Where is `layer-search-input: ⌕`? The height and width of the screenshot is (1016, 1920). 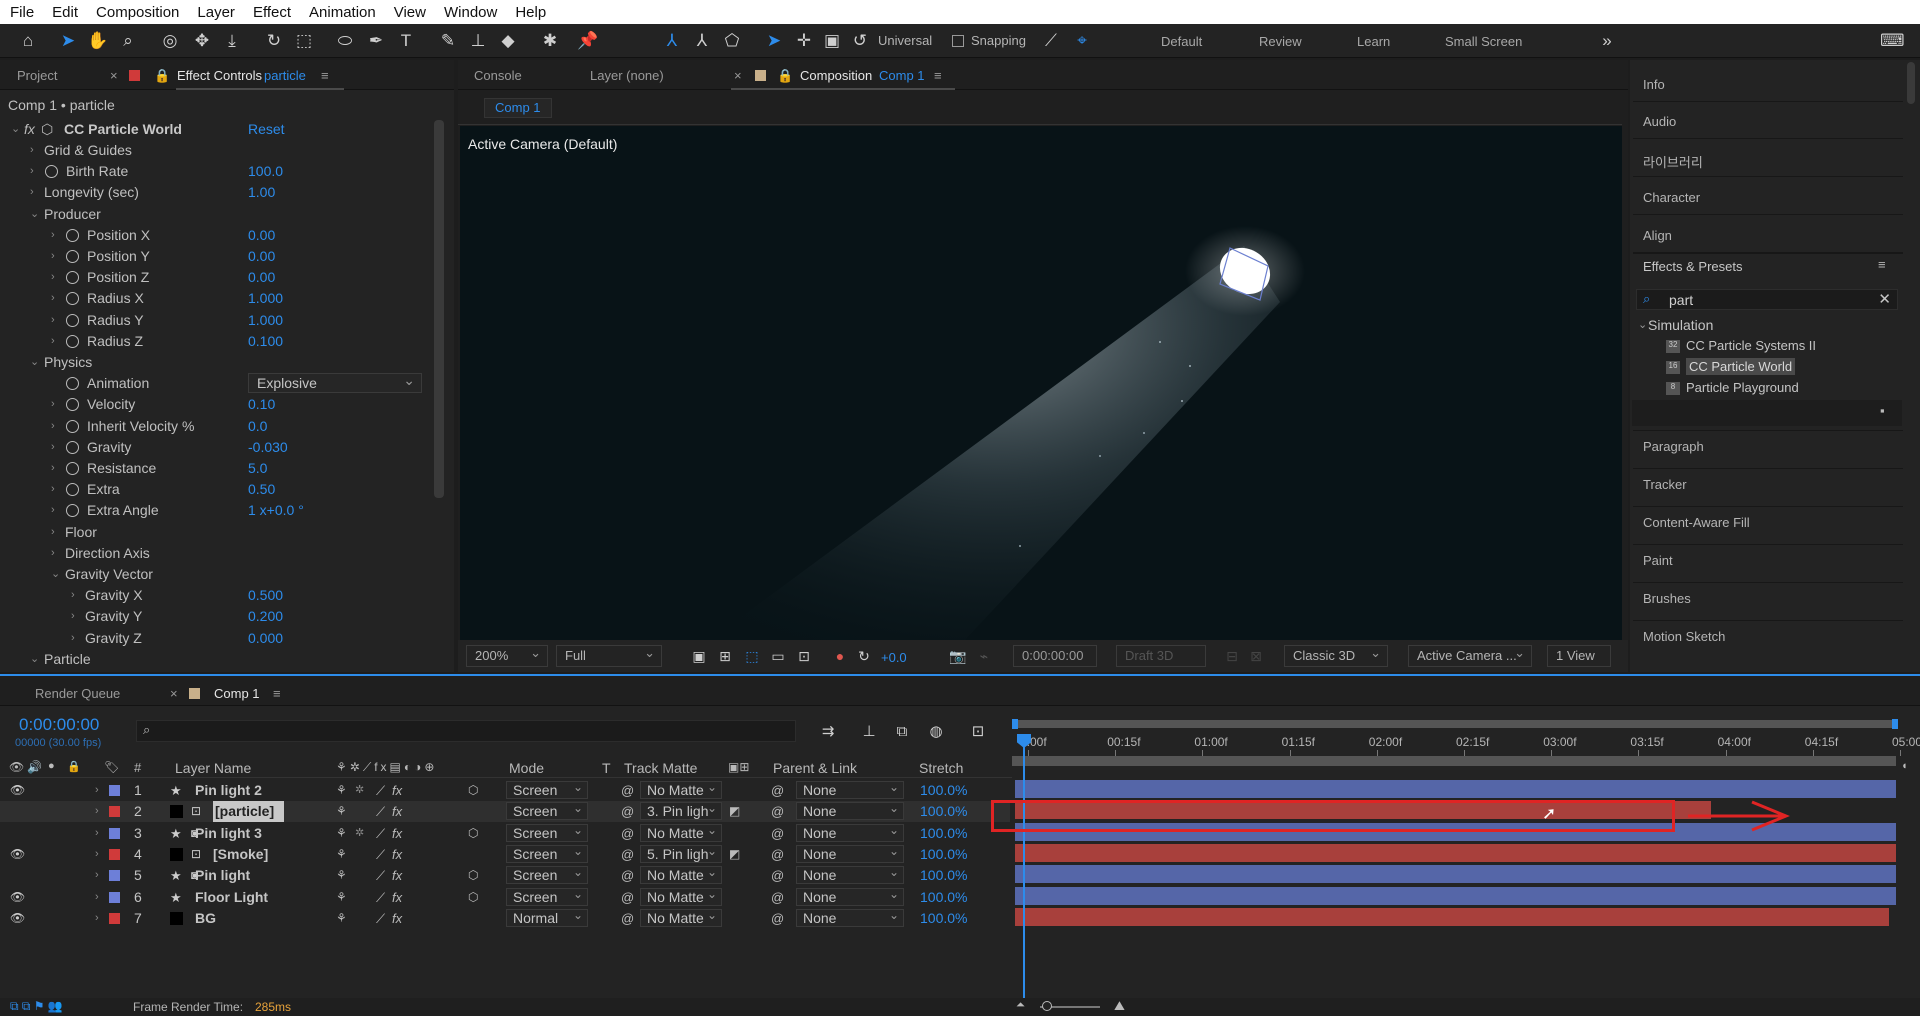
layer-search-input: ⌕ is located at coordinates (466, 731).